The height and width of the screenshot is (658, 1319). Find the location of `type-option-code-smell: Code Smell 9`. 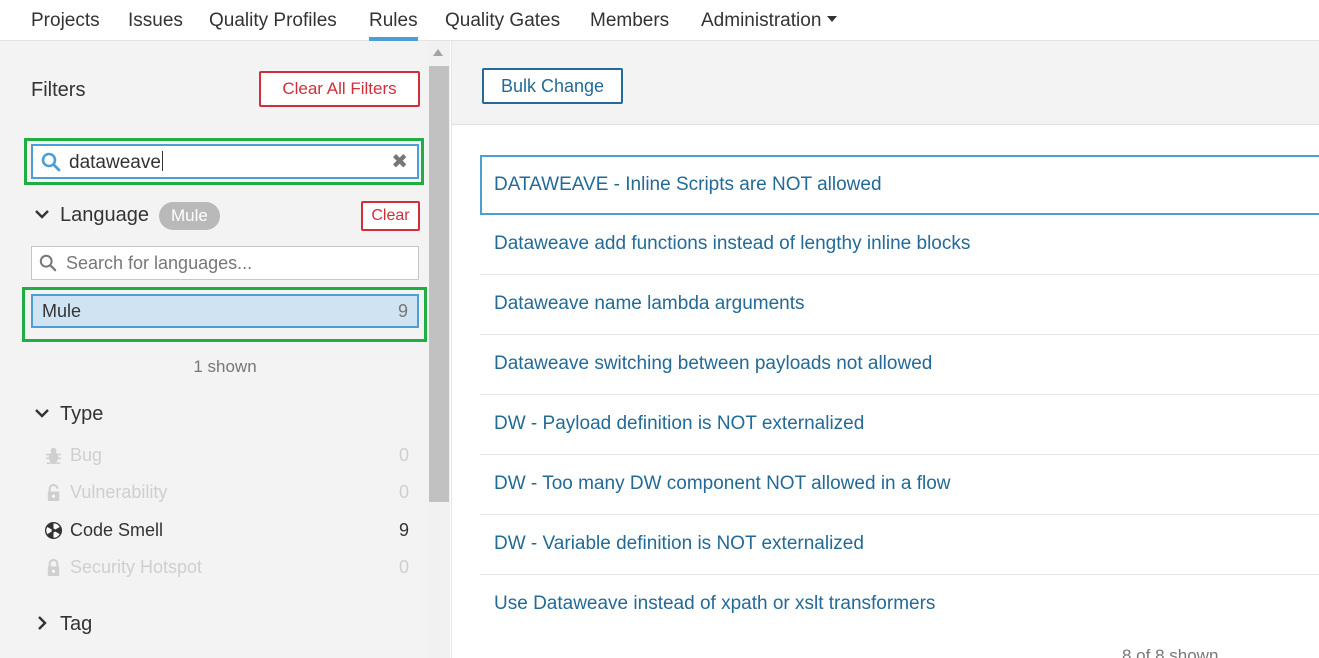

type-option-code-smell: Code Smell 9 is located at coordinates (226, 532).